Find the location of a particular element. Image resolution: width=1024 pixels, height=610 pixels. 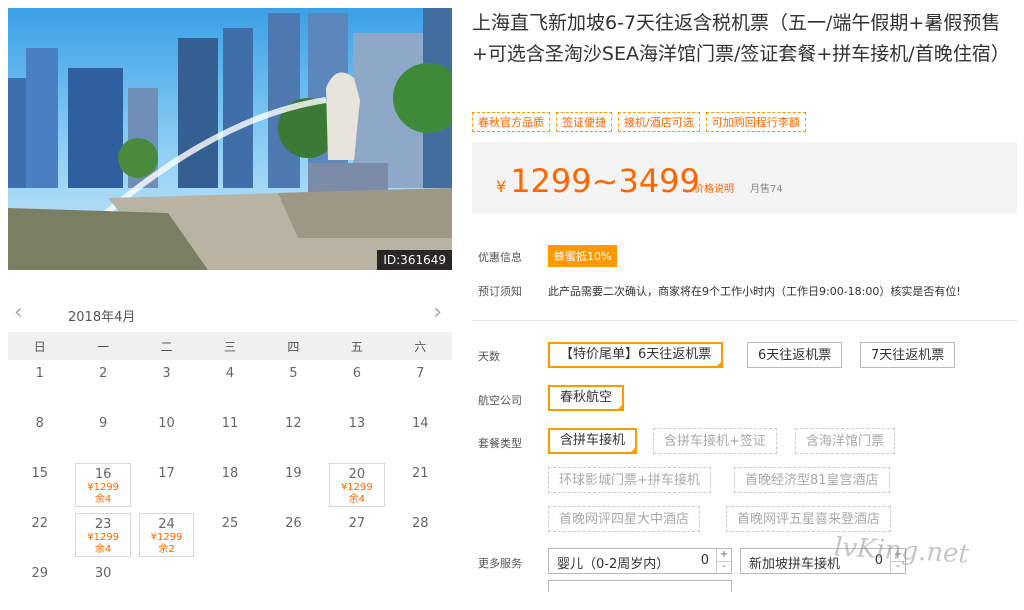

calendar-day: 8 is located at coordinates (39, 435).